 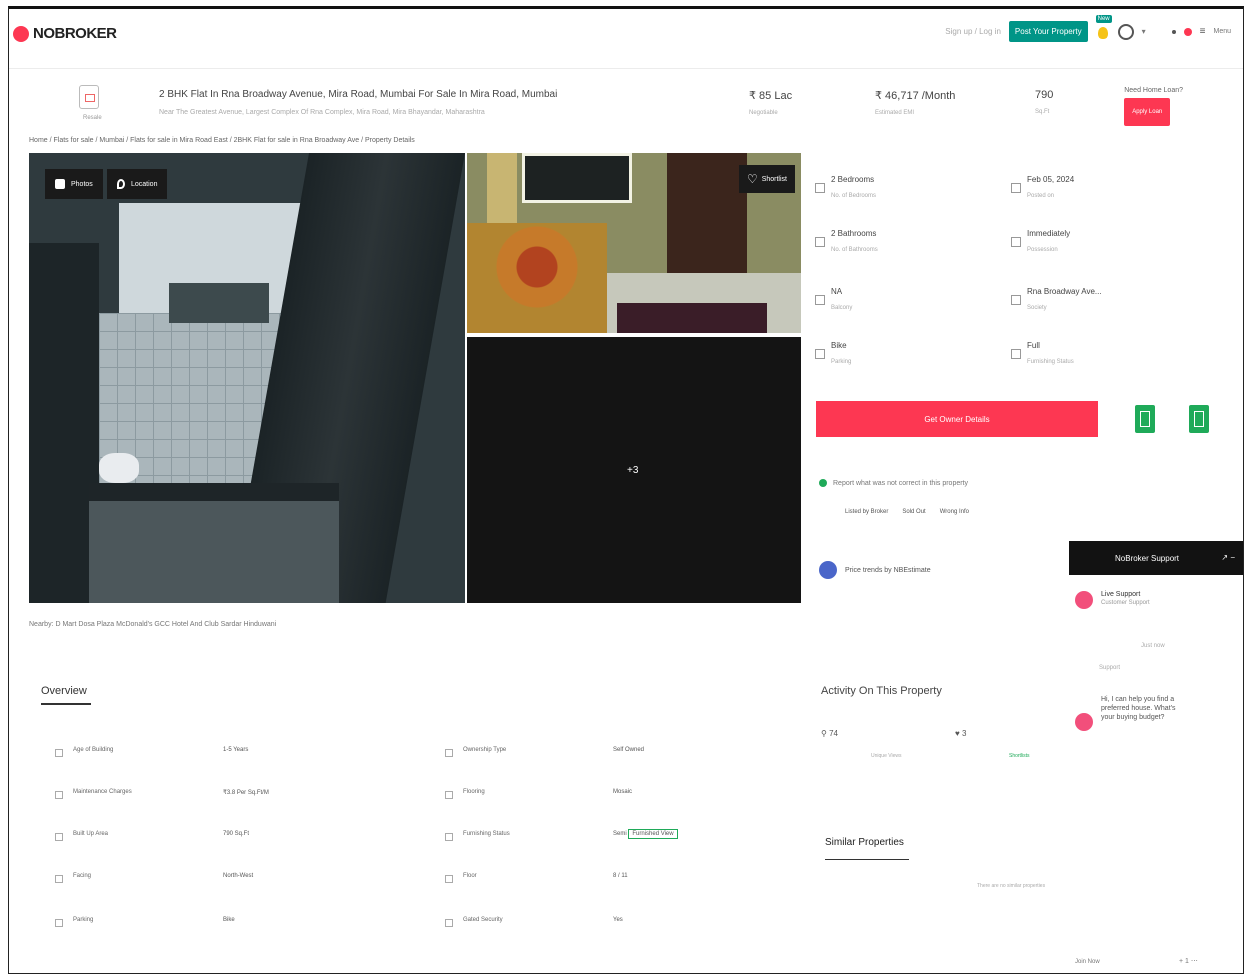 What do you see at coordinates (255, 881) in the screenshot?
I see `overview-row: Facing North-West` at bounding box center [255, 881].